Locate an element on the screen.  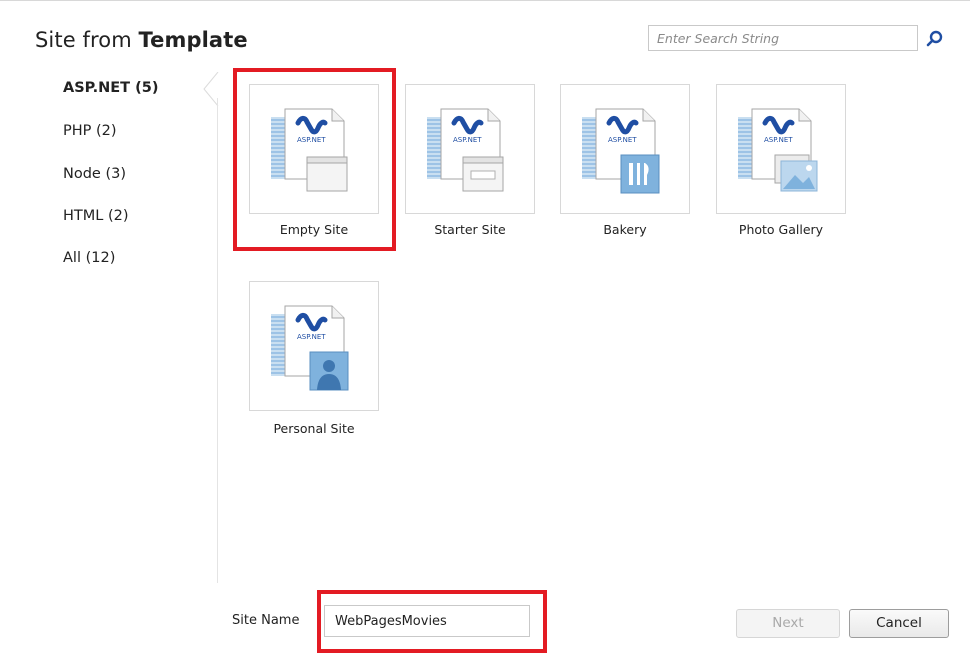
title-prefix: Site from is located at coordinates (83, 40).